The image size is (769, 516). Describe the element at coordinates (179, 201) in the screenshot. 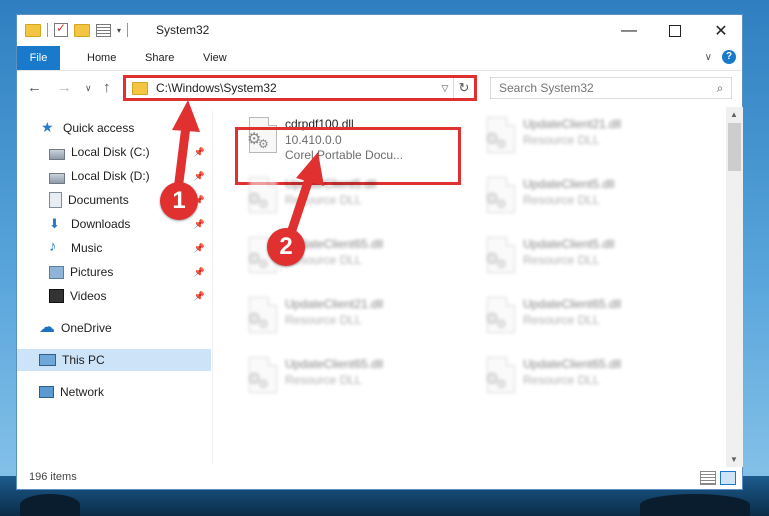

I see `step-badge-1: 1` at that location.